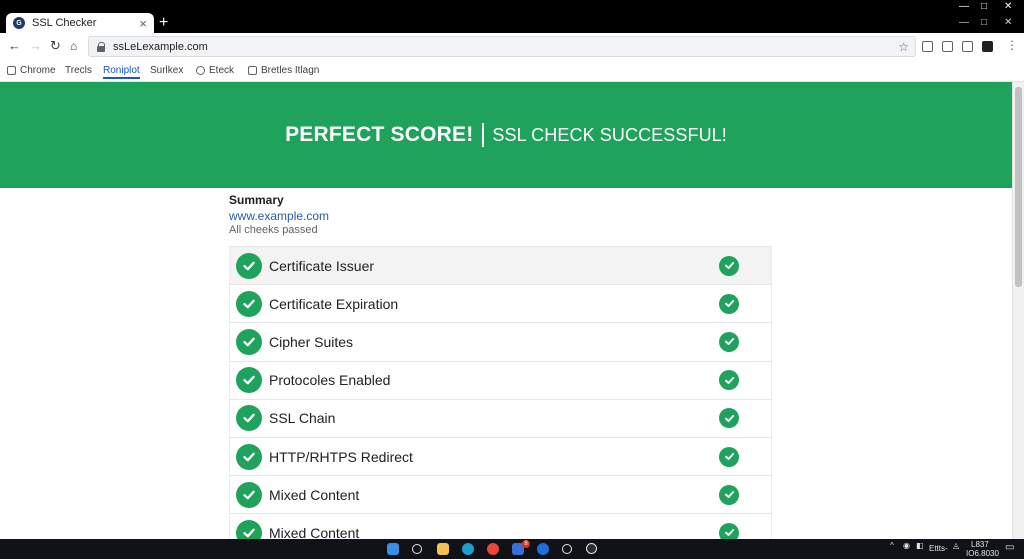 This screenshot has height=559, width=1024. I want to click on start-windows-icon, so click(393, 549).